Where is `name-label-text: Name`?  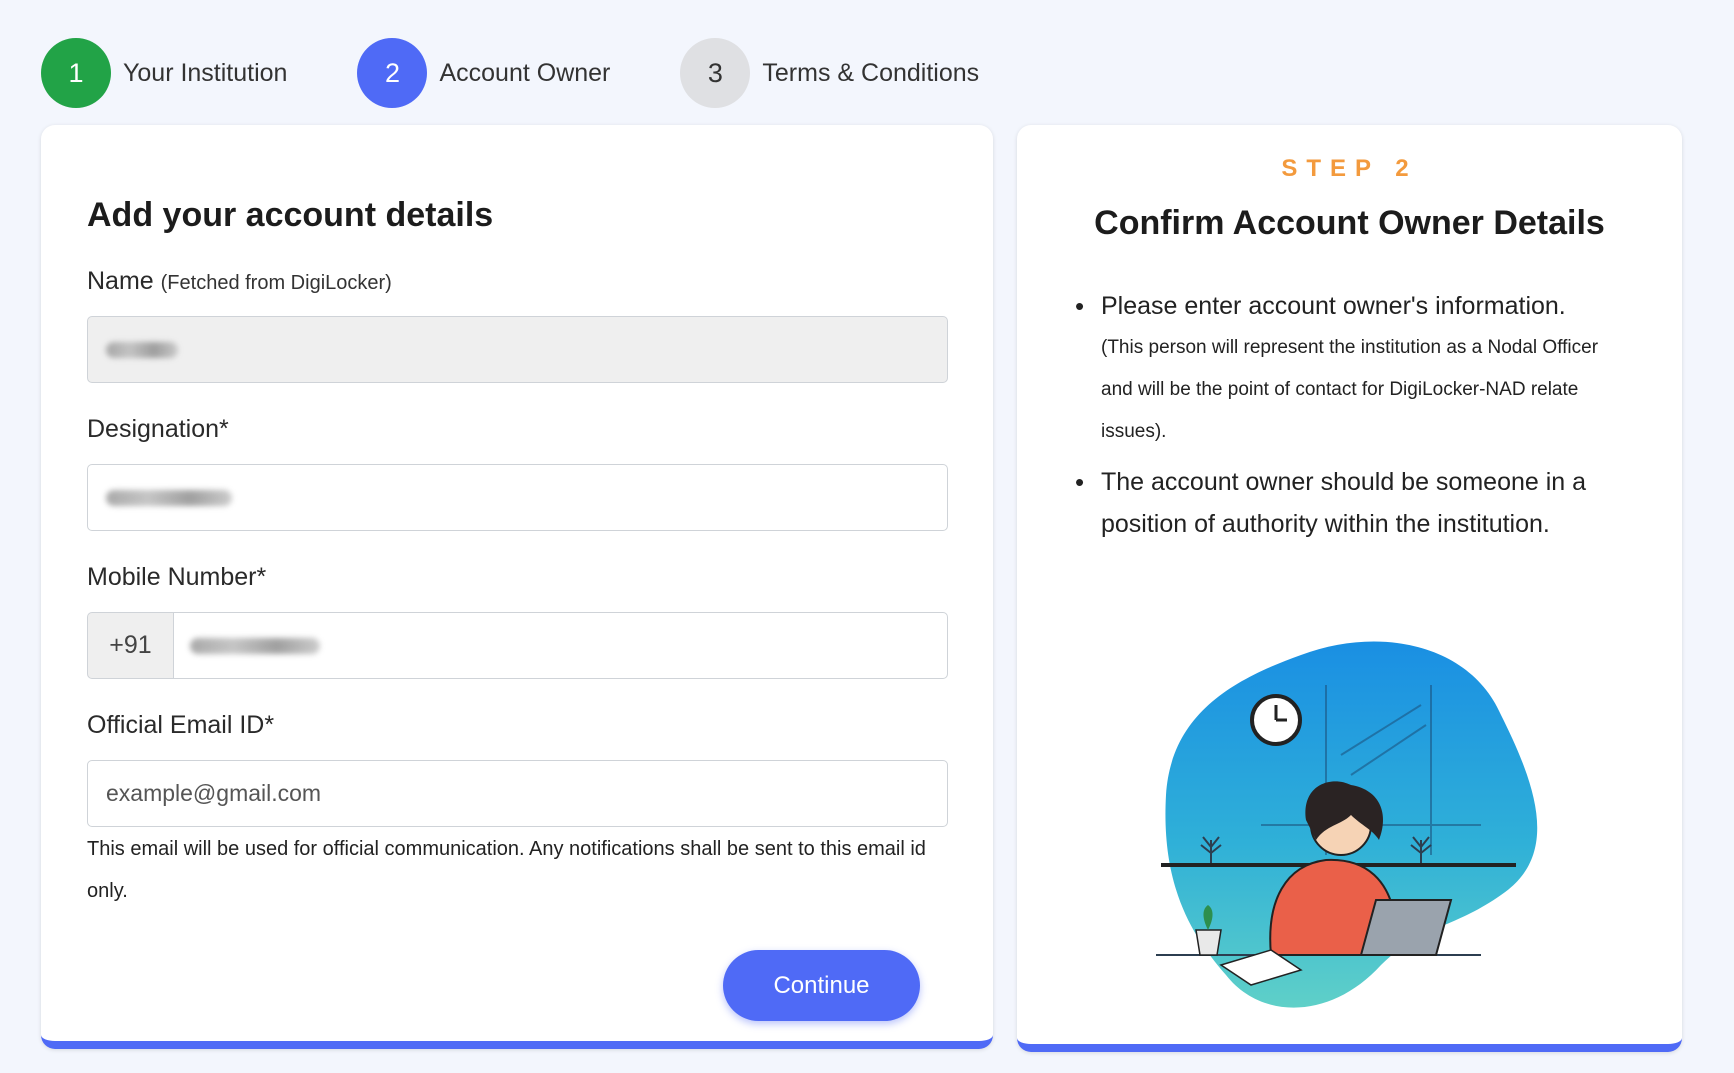
name-label-text: Name is located at coordinates (120, 281).